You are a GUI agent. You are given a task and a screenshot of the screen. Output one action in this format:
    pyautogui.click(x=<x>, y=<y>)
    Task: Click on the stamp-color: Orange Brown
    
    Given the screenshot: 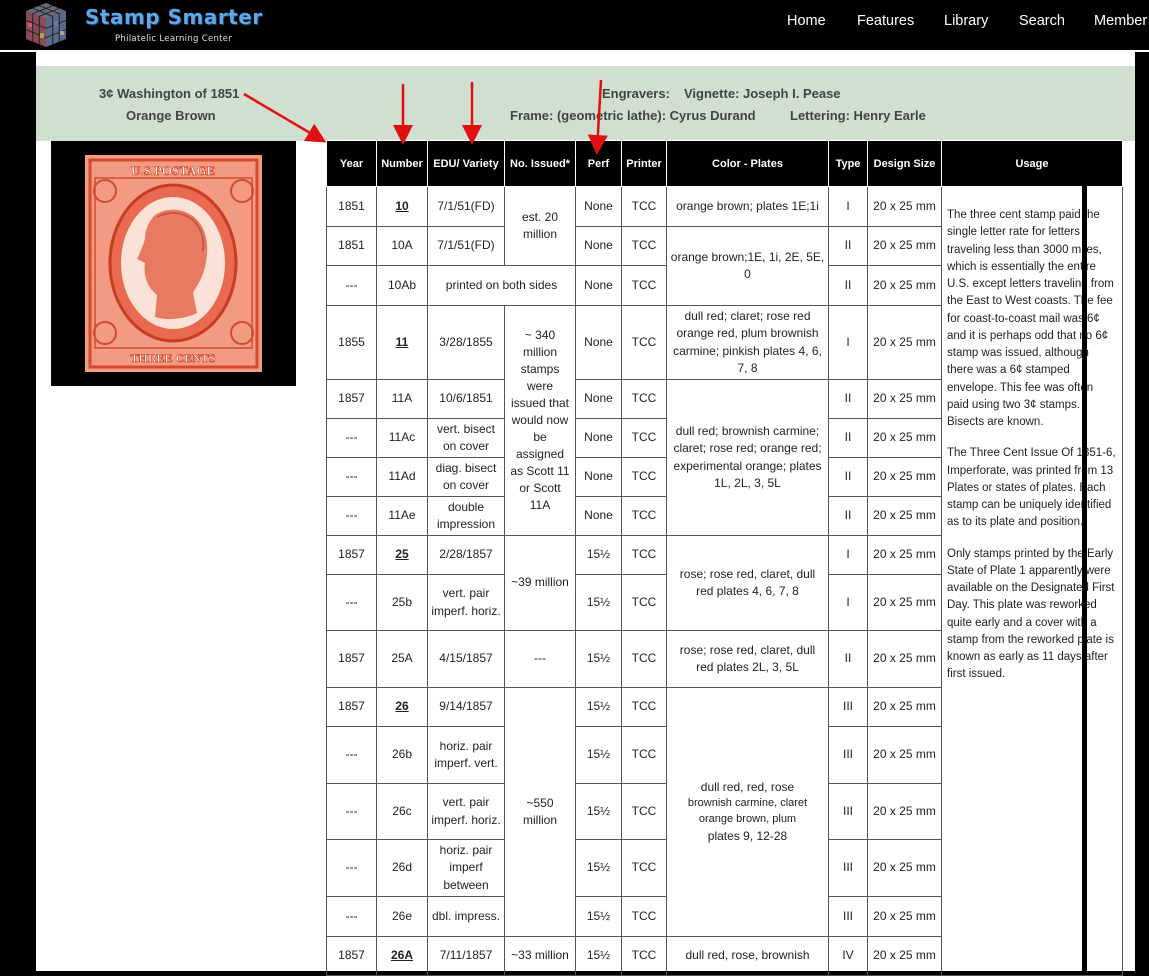 What is the action you would take?
    pyautogui.click(x=171, y=115)
    